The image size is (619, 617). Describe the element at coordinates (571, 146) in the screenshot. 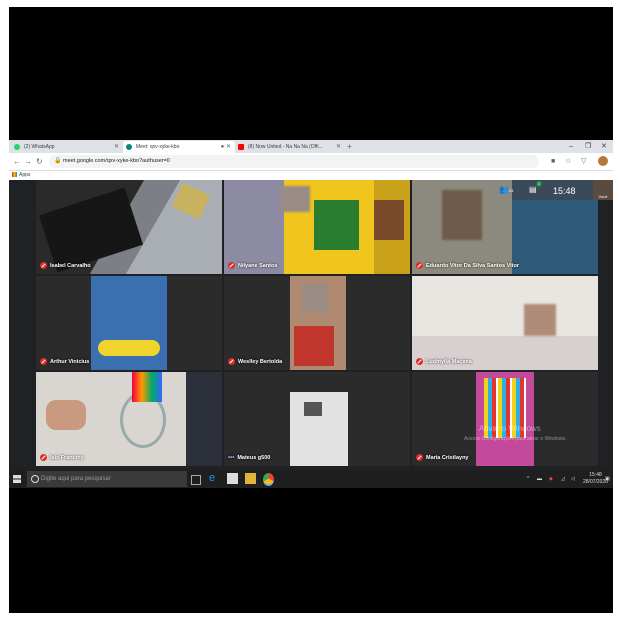

I see `minimize-button: –` at that location.